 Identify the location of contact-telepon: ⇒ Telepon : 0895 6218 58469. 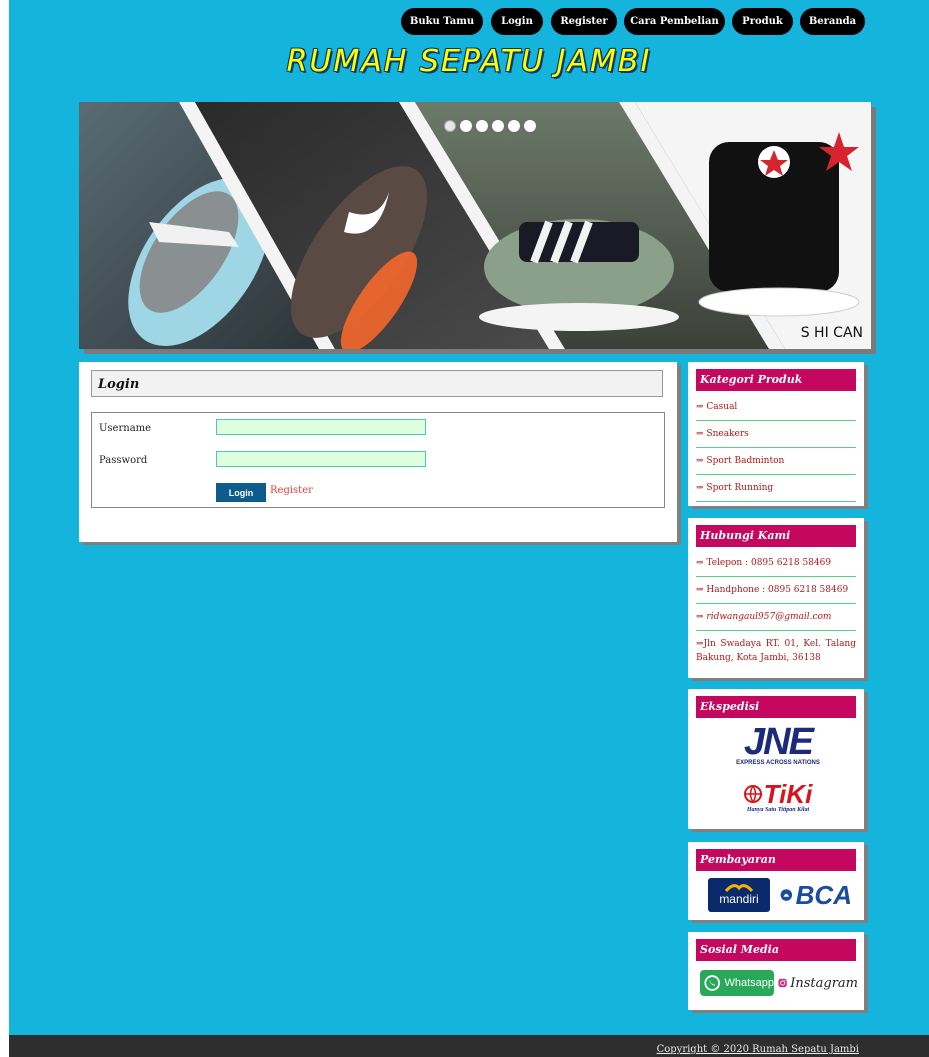
(776, 563).